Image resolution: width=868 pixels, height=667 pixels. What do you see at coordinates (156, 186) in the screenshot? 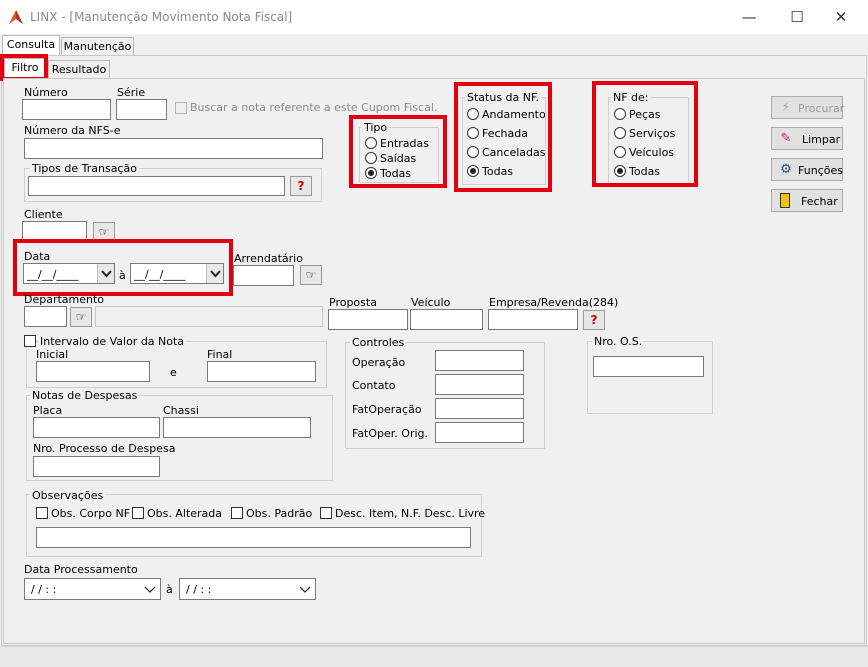
I see `tipos-transacao-input` at bounding box center [156, 186].